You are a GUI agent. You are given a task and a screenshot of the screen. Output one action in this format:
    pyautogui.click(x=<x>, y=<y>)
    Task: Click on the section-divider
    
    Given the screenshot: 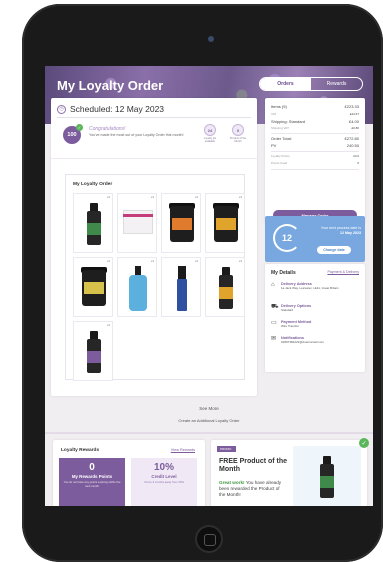 What is the action you would take?
    pyautogui.click(x=209, y=433)
    